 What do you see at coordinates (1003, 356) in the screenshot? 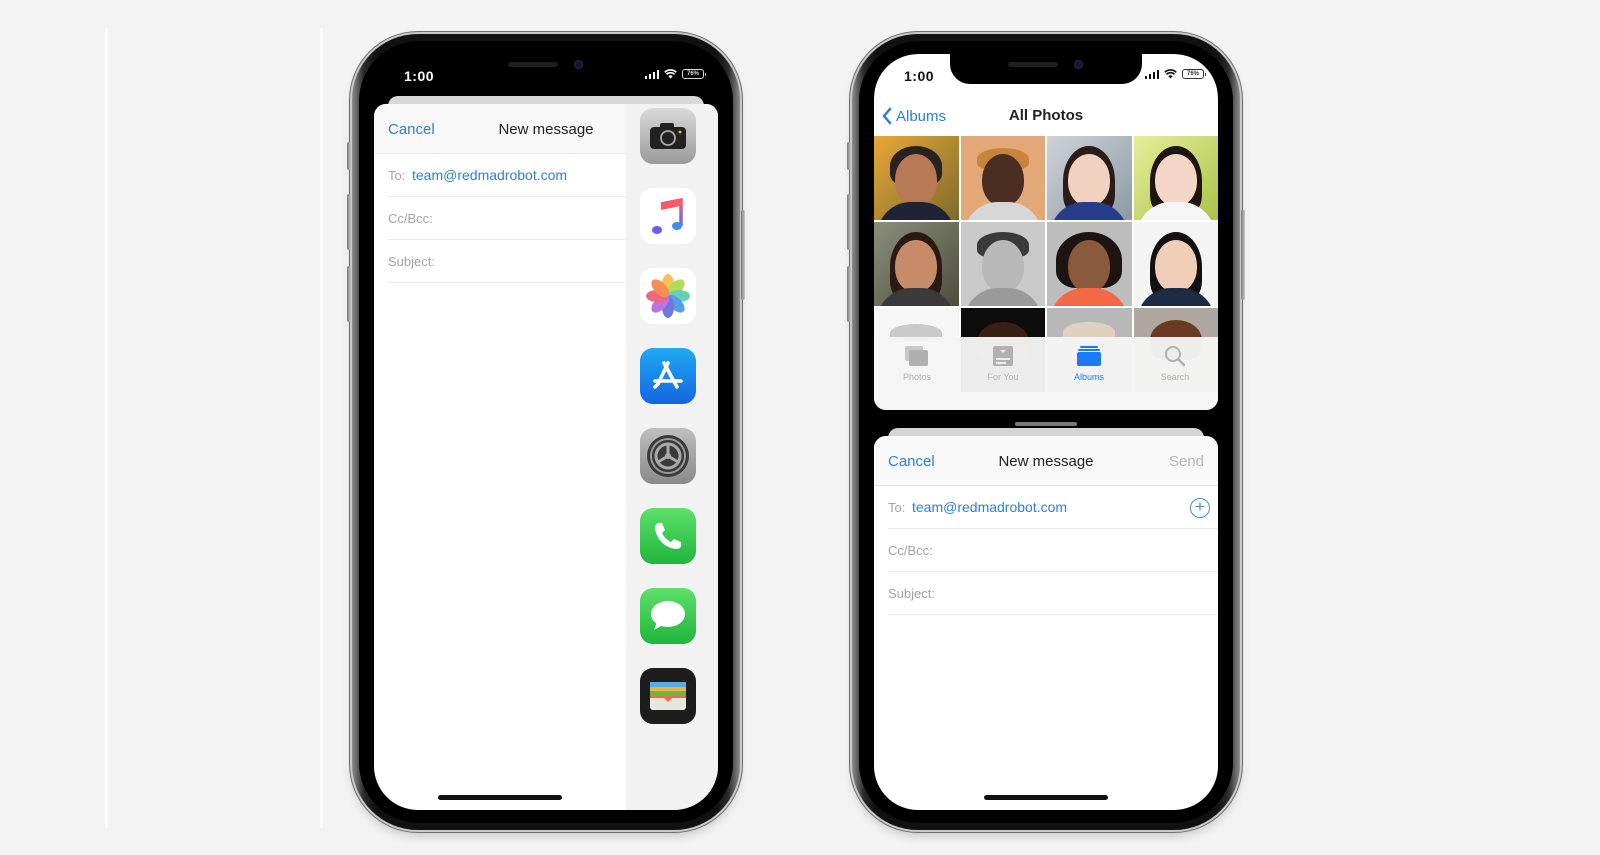
I see `for-you-icon` at bounding box center [1003, 356].